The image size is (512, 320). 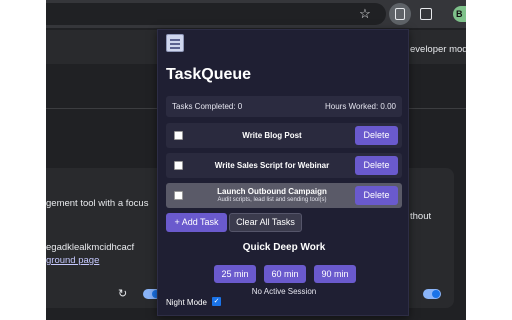 What do you see at coordinates (400, 14) in the screenshot?
I see `taskqueue-extension-icon` at bounding box center [400, 14].